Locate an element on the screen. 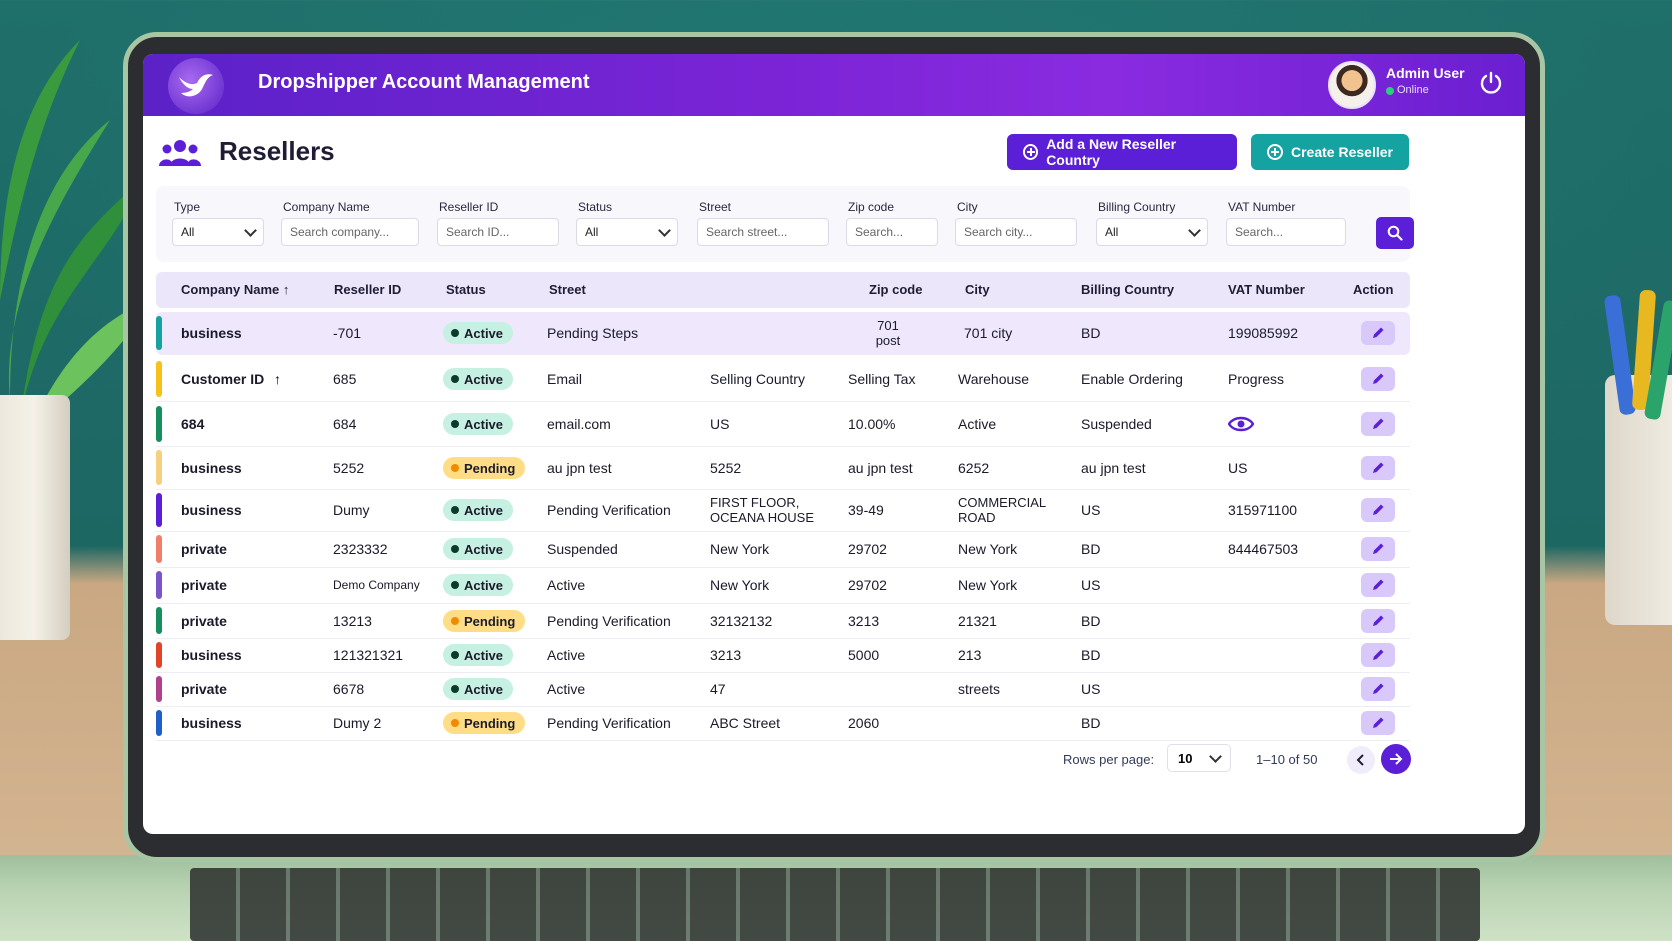 Image resolution: width=1672 pixels, height=941 pixels. next-page-button is located at coordinates (1396, 759).